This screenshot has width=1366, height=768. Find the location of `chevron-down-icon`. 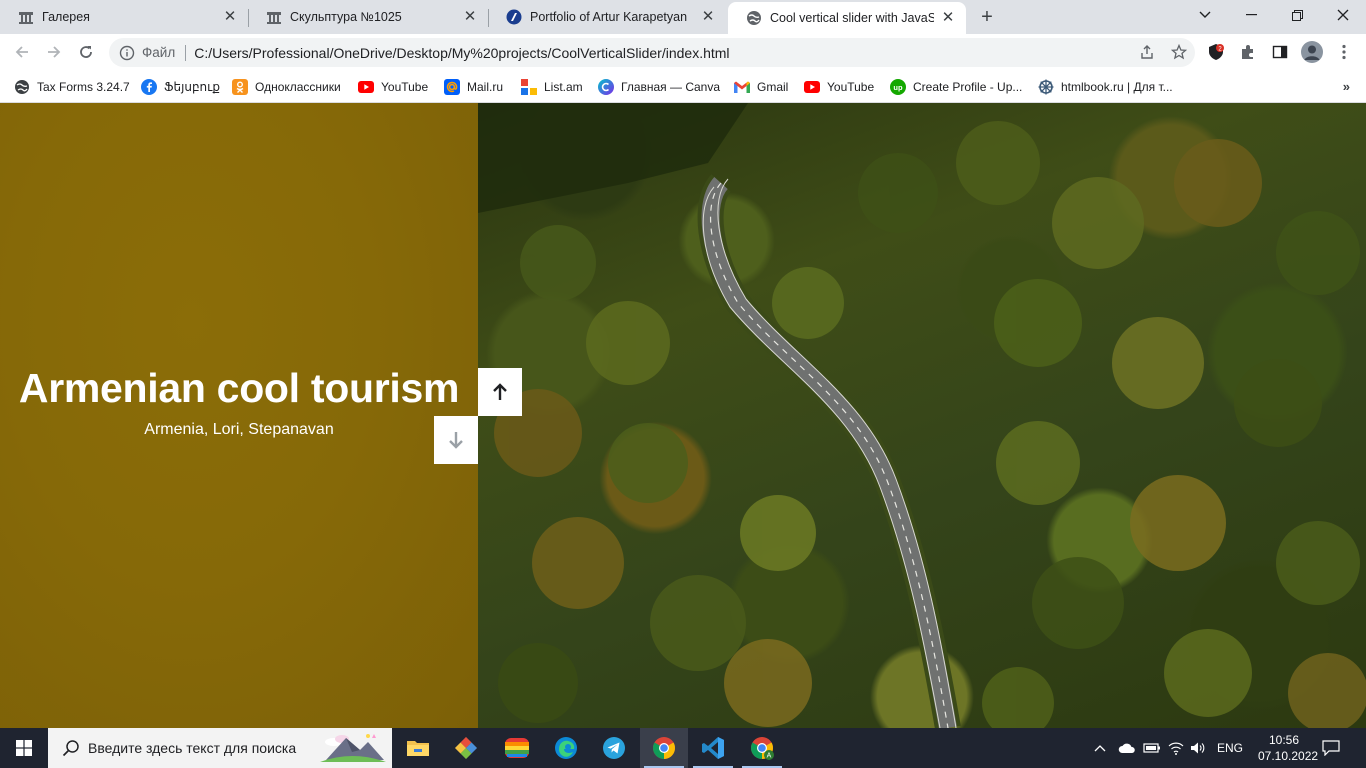

chevron-down-icon is located at coordinates (1205, 14).